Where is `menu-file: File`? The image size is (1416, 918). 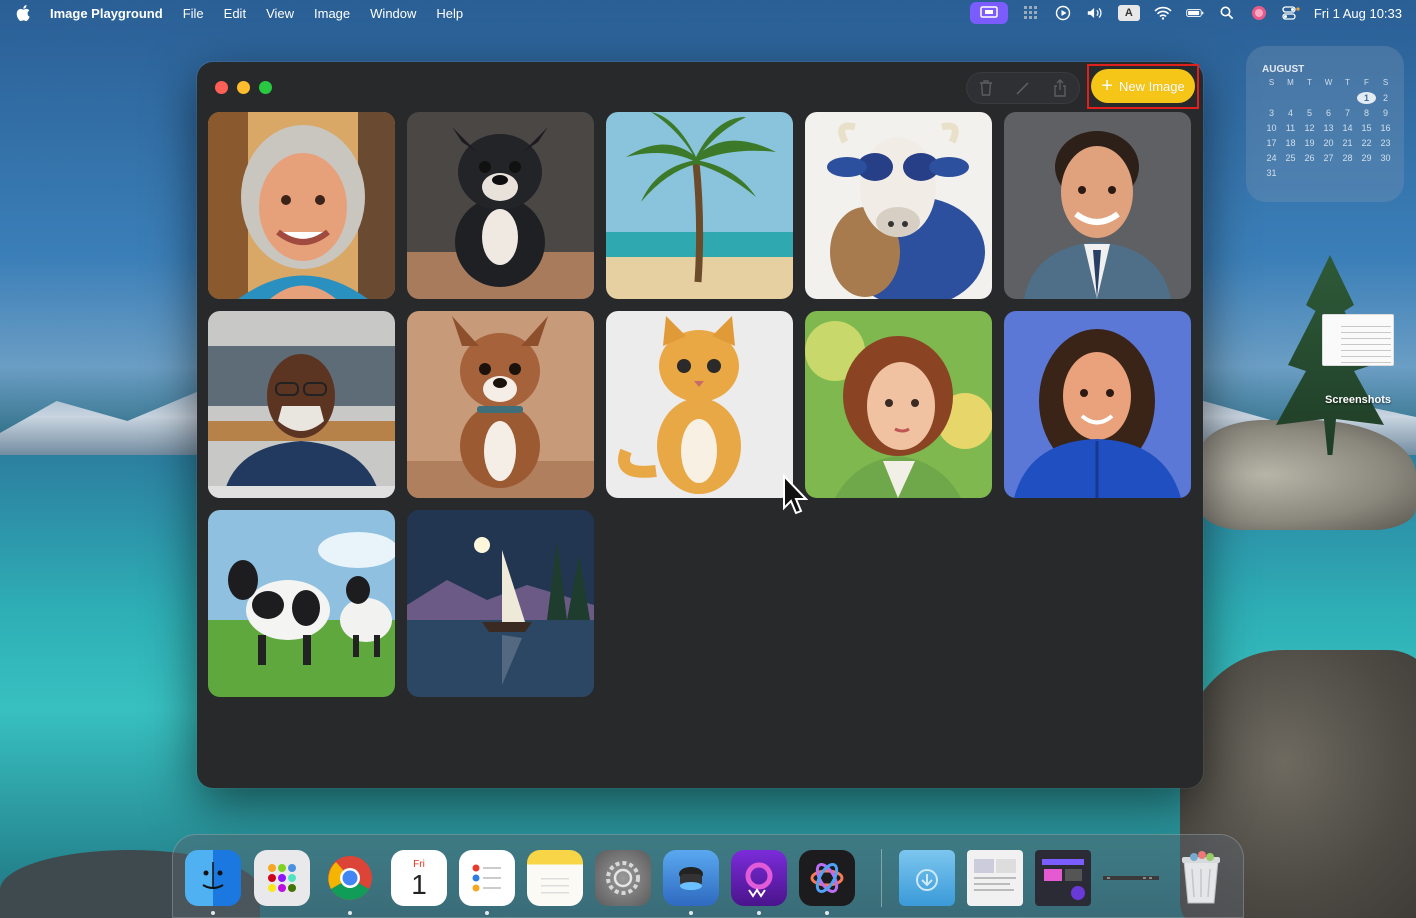
menu-file: File is located at coordinates (193, 13).